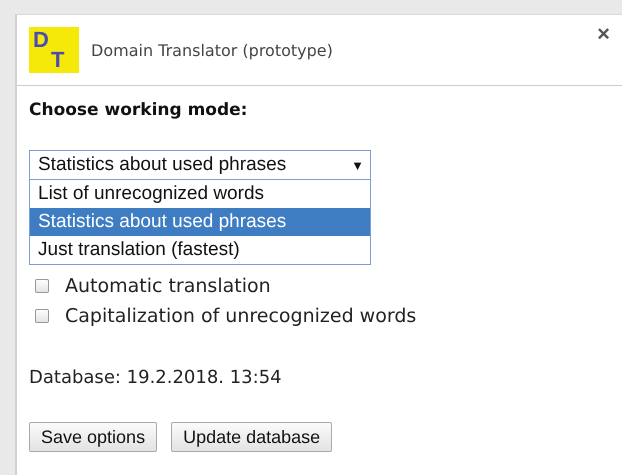  I want to click on close-button: ×, so click(603, 34).